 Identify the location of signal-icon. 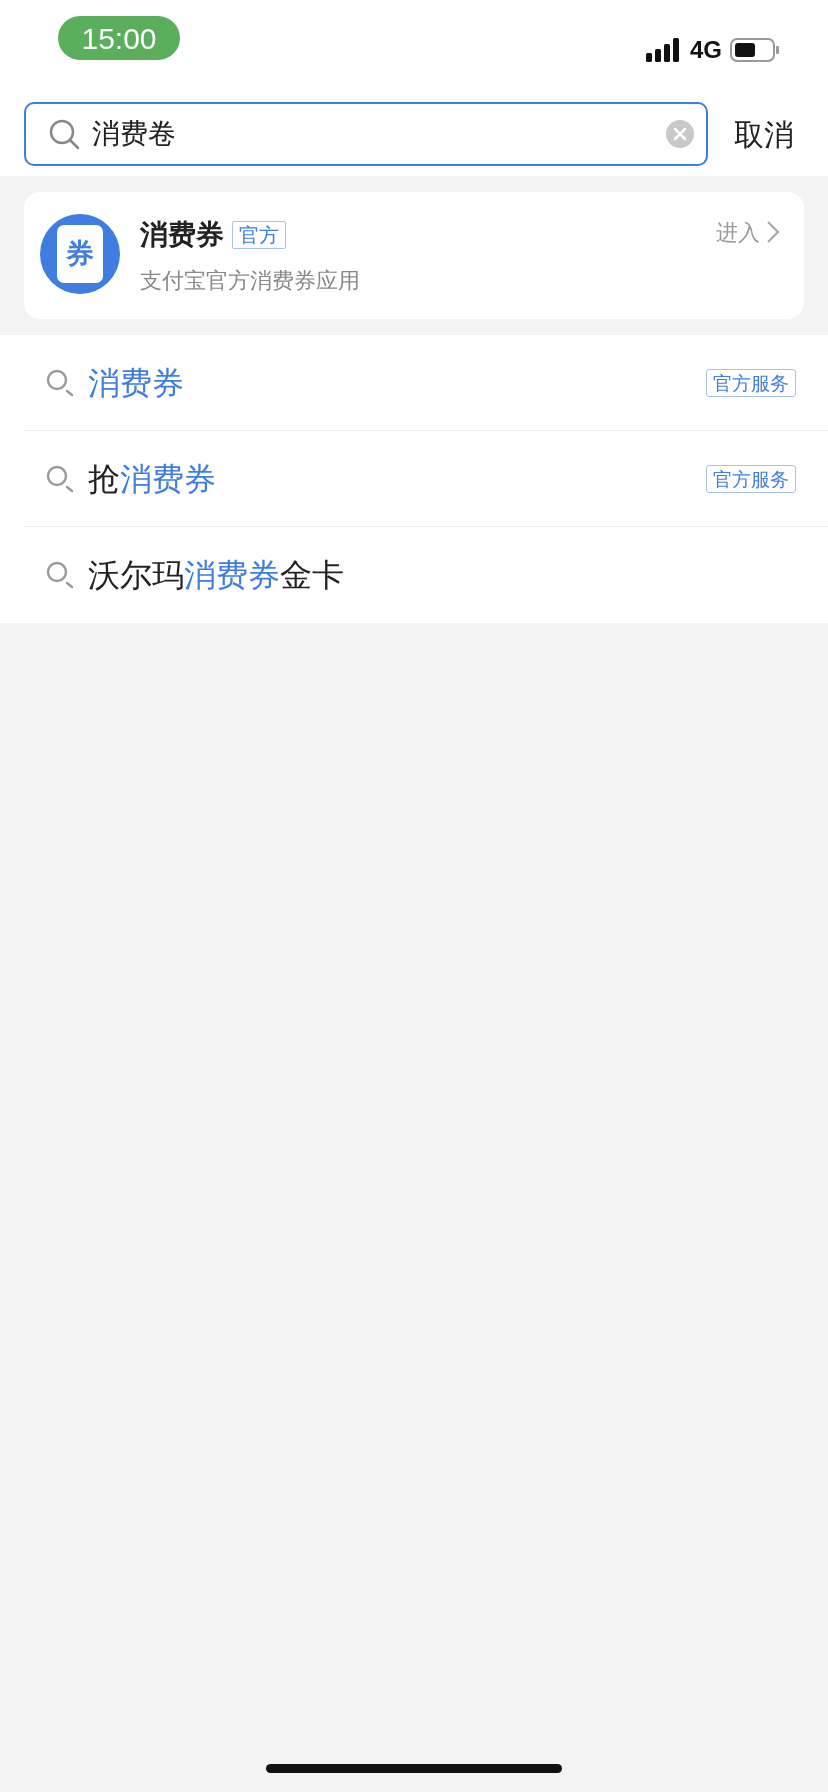
(664, 50).